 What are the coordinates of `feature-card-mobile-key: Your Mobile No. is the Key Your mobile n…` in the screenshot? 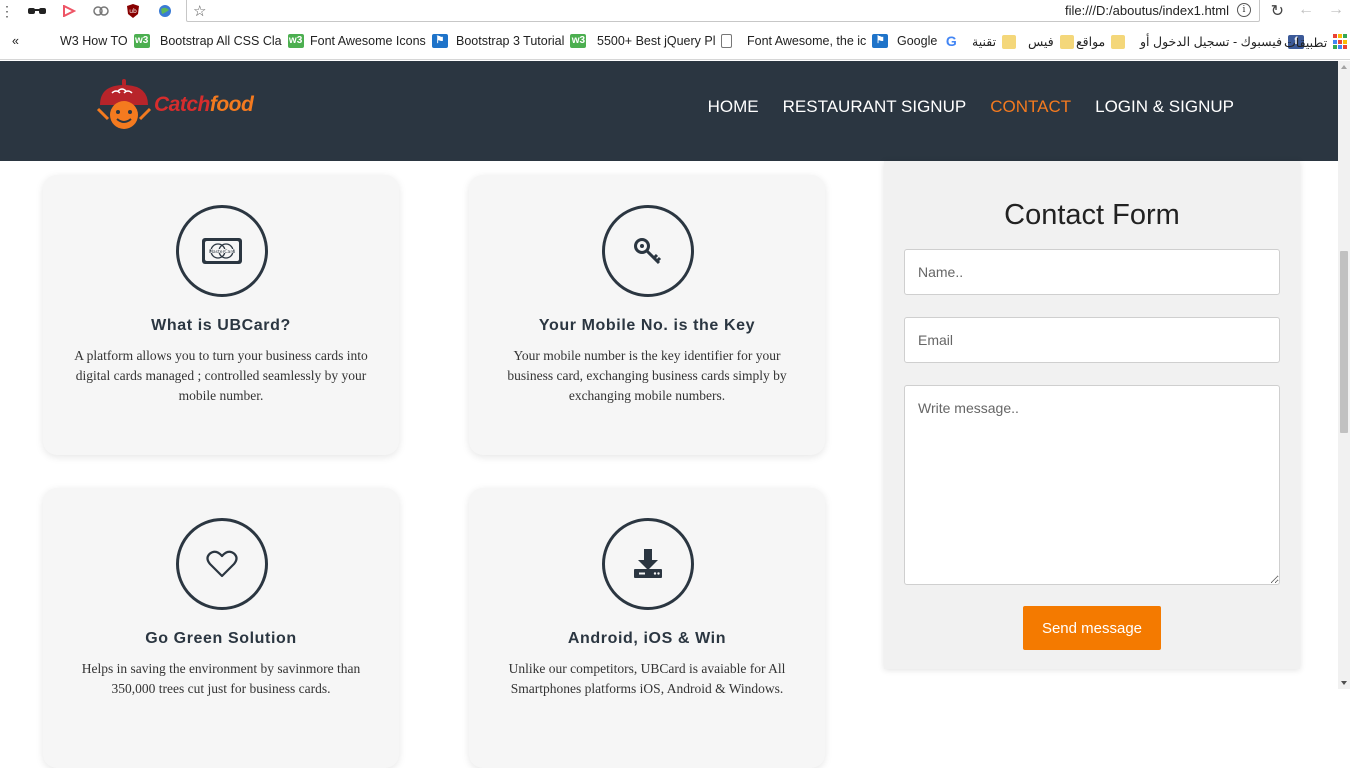 It's located at (647, 315).